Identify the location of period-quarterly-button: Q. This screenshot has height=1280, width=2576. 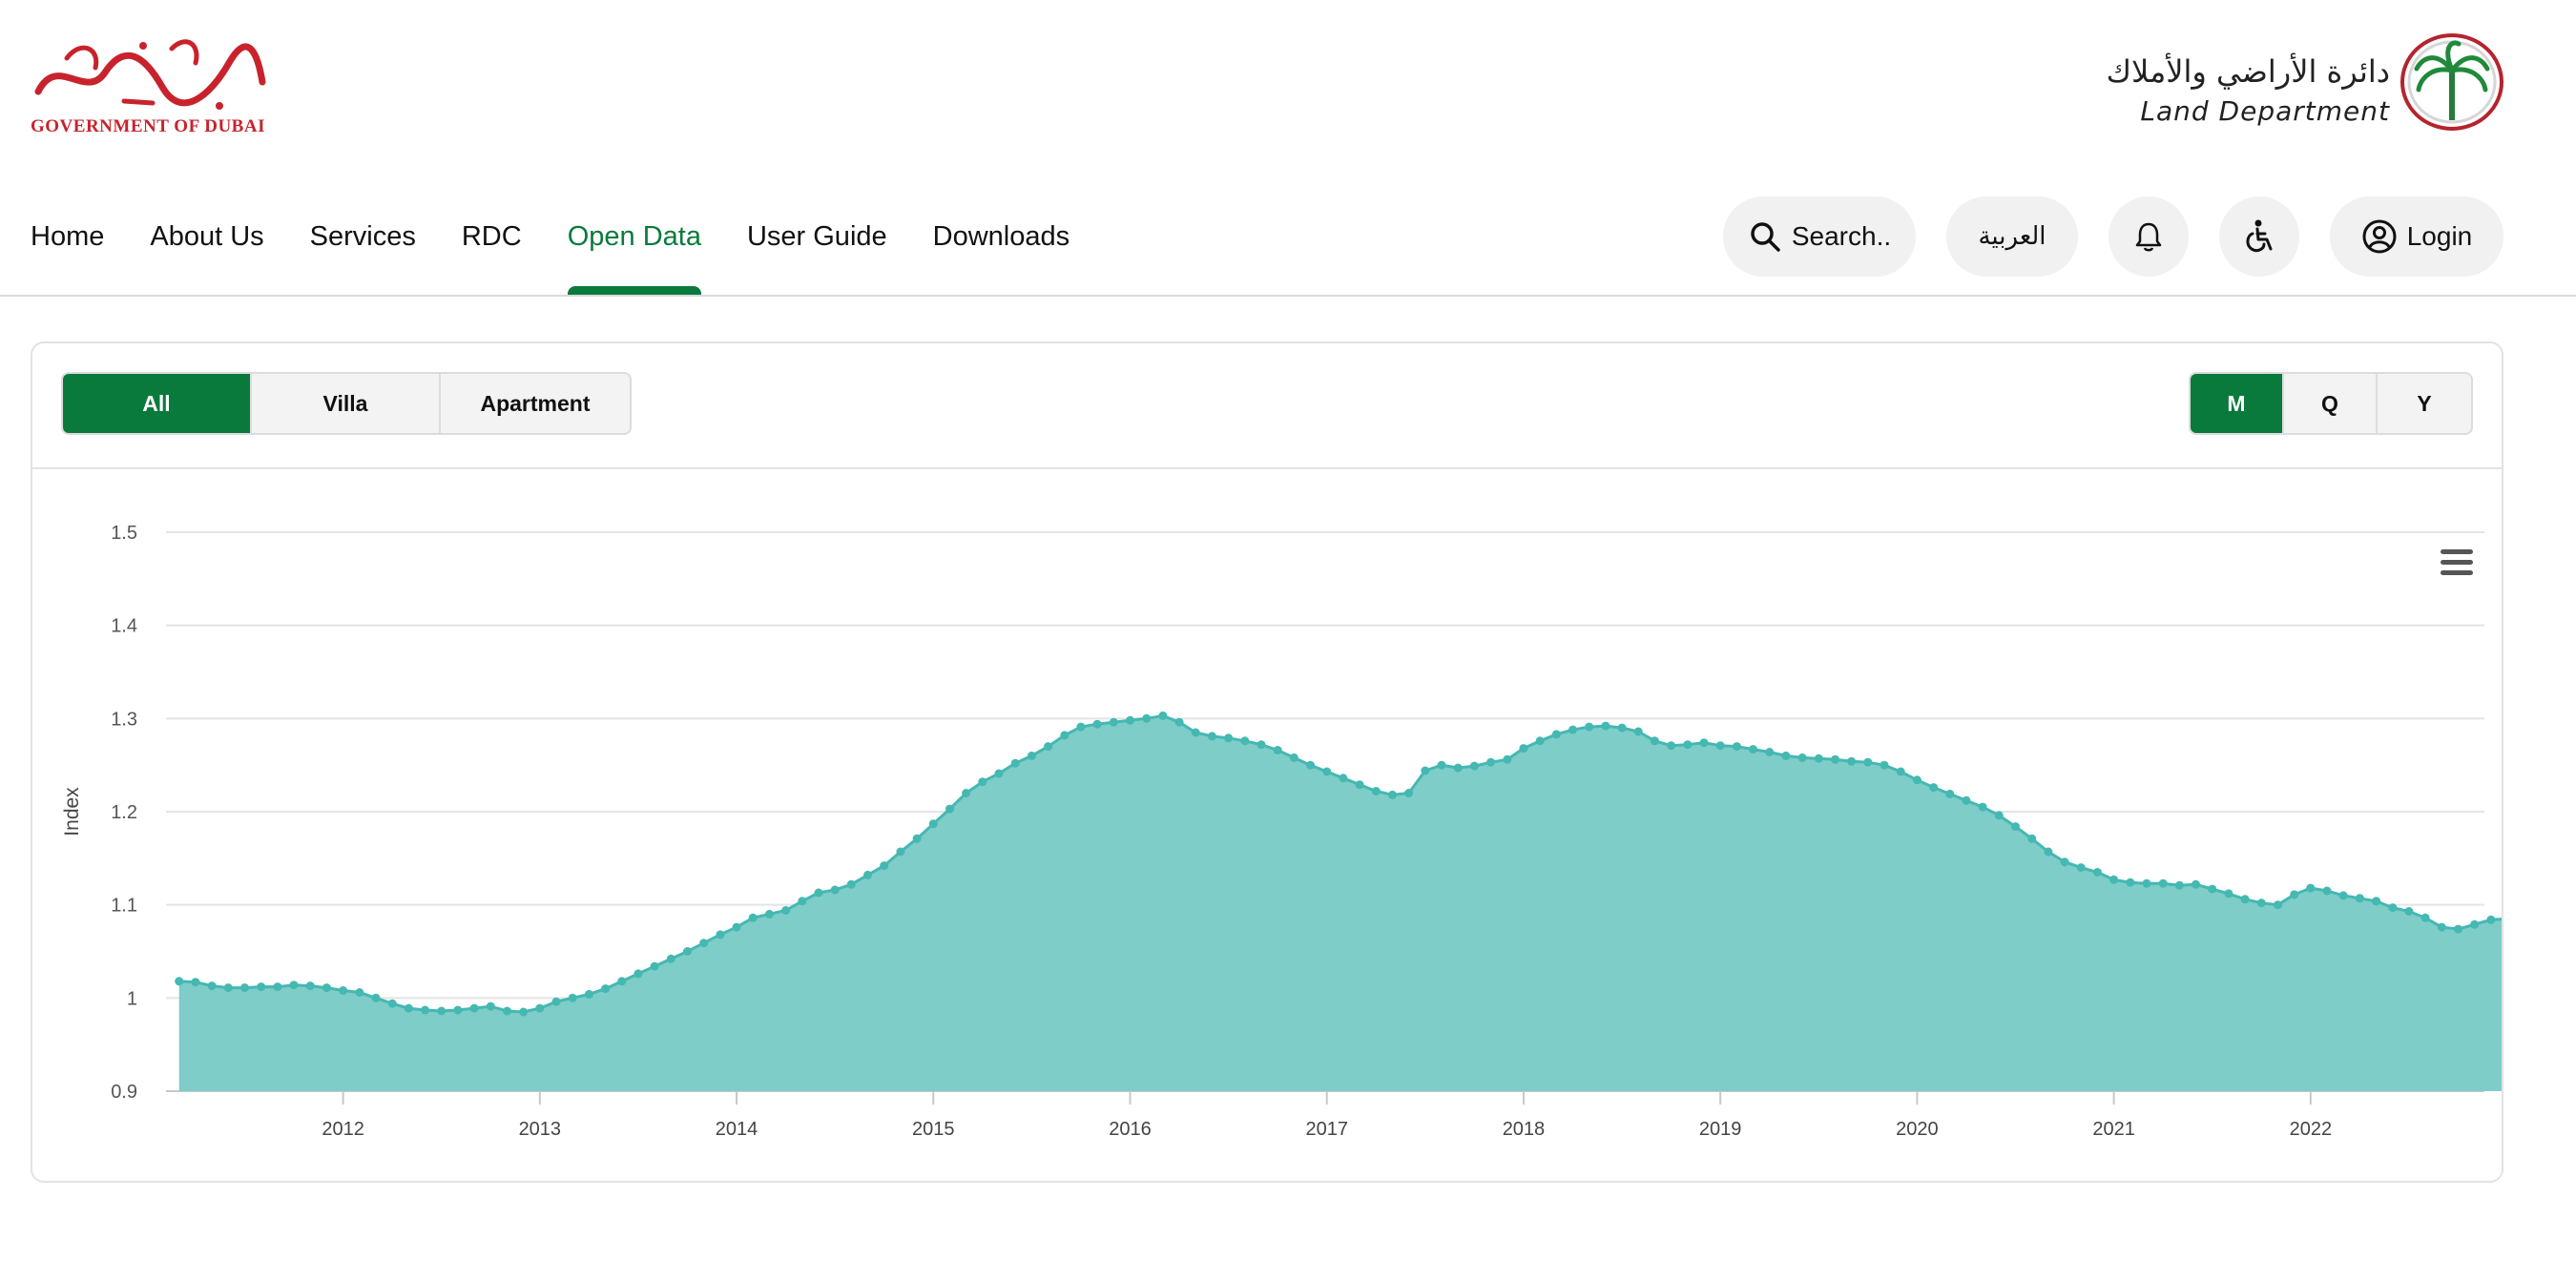
(2331, 403).